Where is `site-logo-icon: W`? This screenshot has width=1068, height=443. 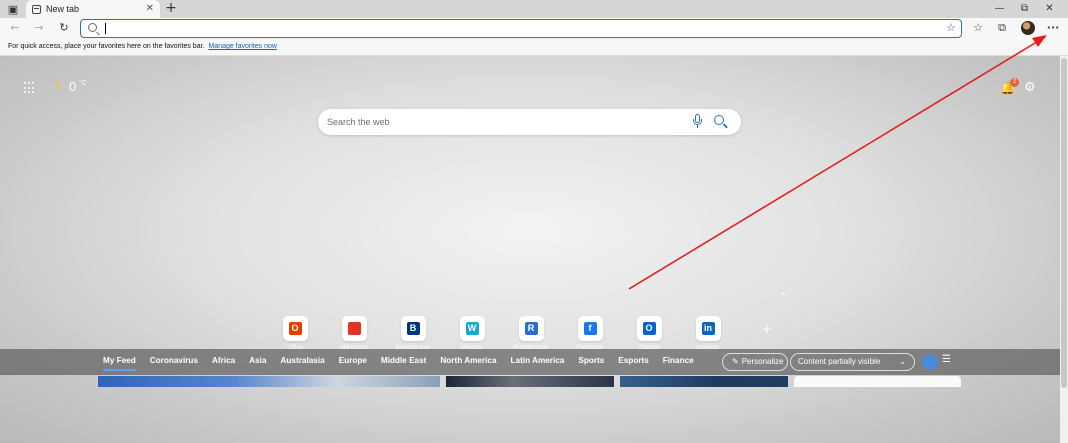 site-logo-icon: W is located at coordinates (472, 328).